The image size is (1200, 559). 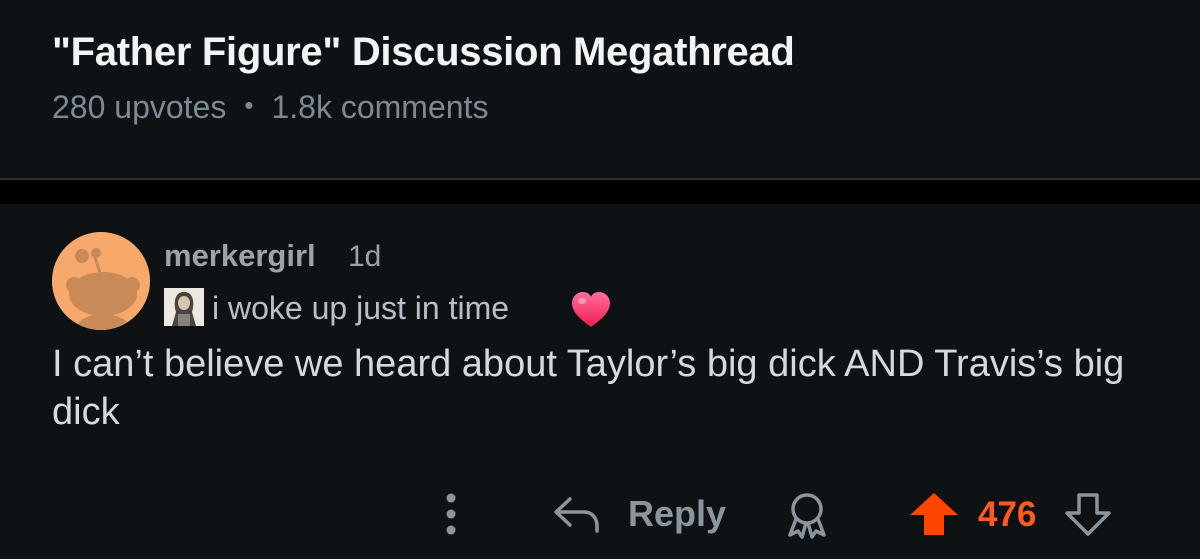 I want to click on avatar, so click(x=101, y=281).